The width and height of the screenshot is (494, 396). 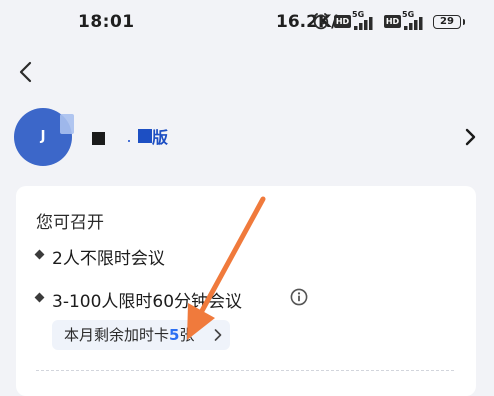 I want to click on status-bar: 18:01 16.2K/s HD 5G HD 5G 29, so click(x=247, y=25).